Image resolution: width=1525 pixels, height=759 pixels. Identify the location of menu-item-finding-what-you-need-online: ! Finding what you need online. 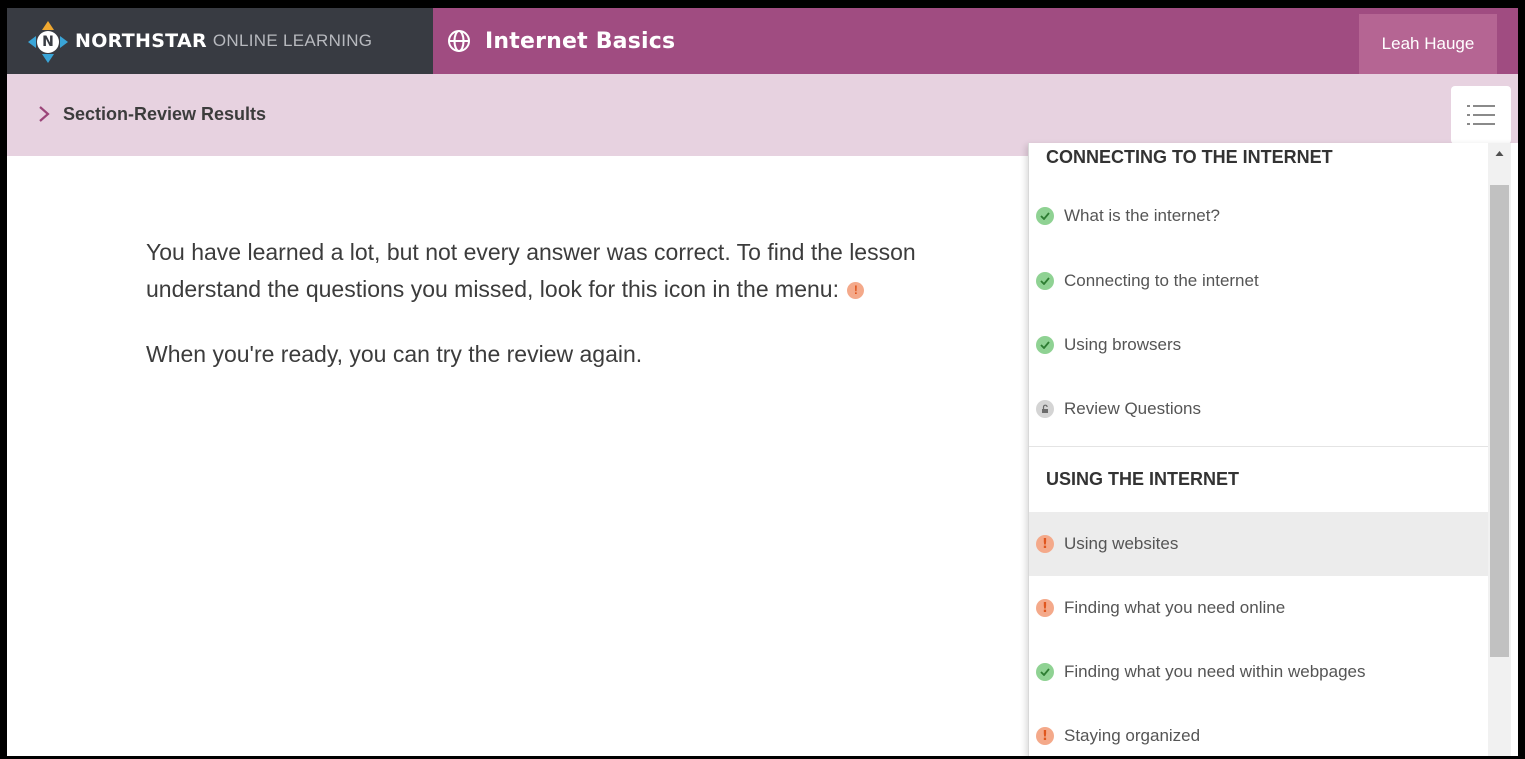
(1259, 608).